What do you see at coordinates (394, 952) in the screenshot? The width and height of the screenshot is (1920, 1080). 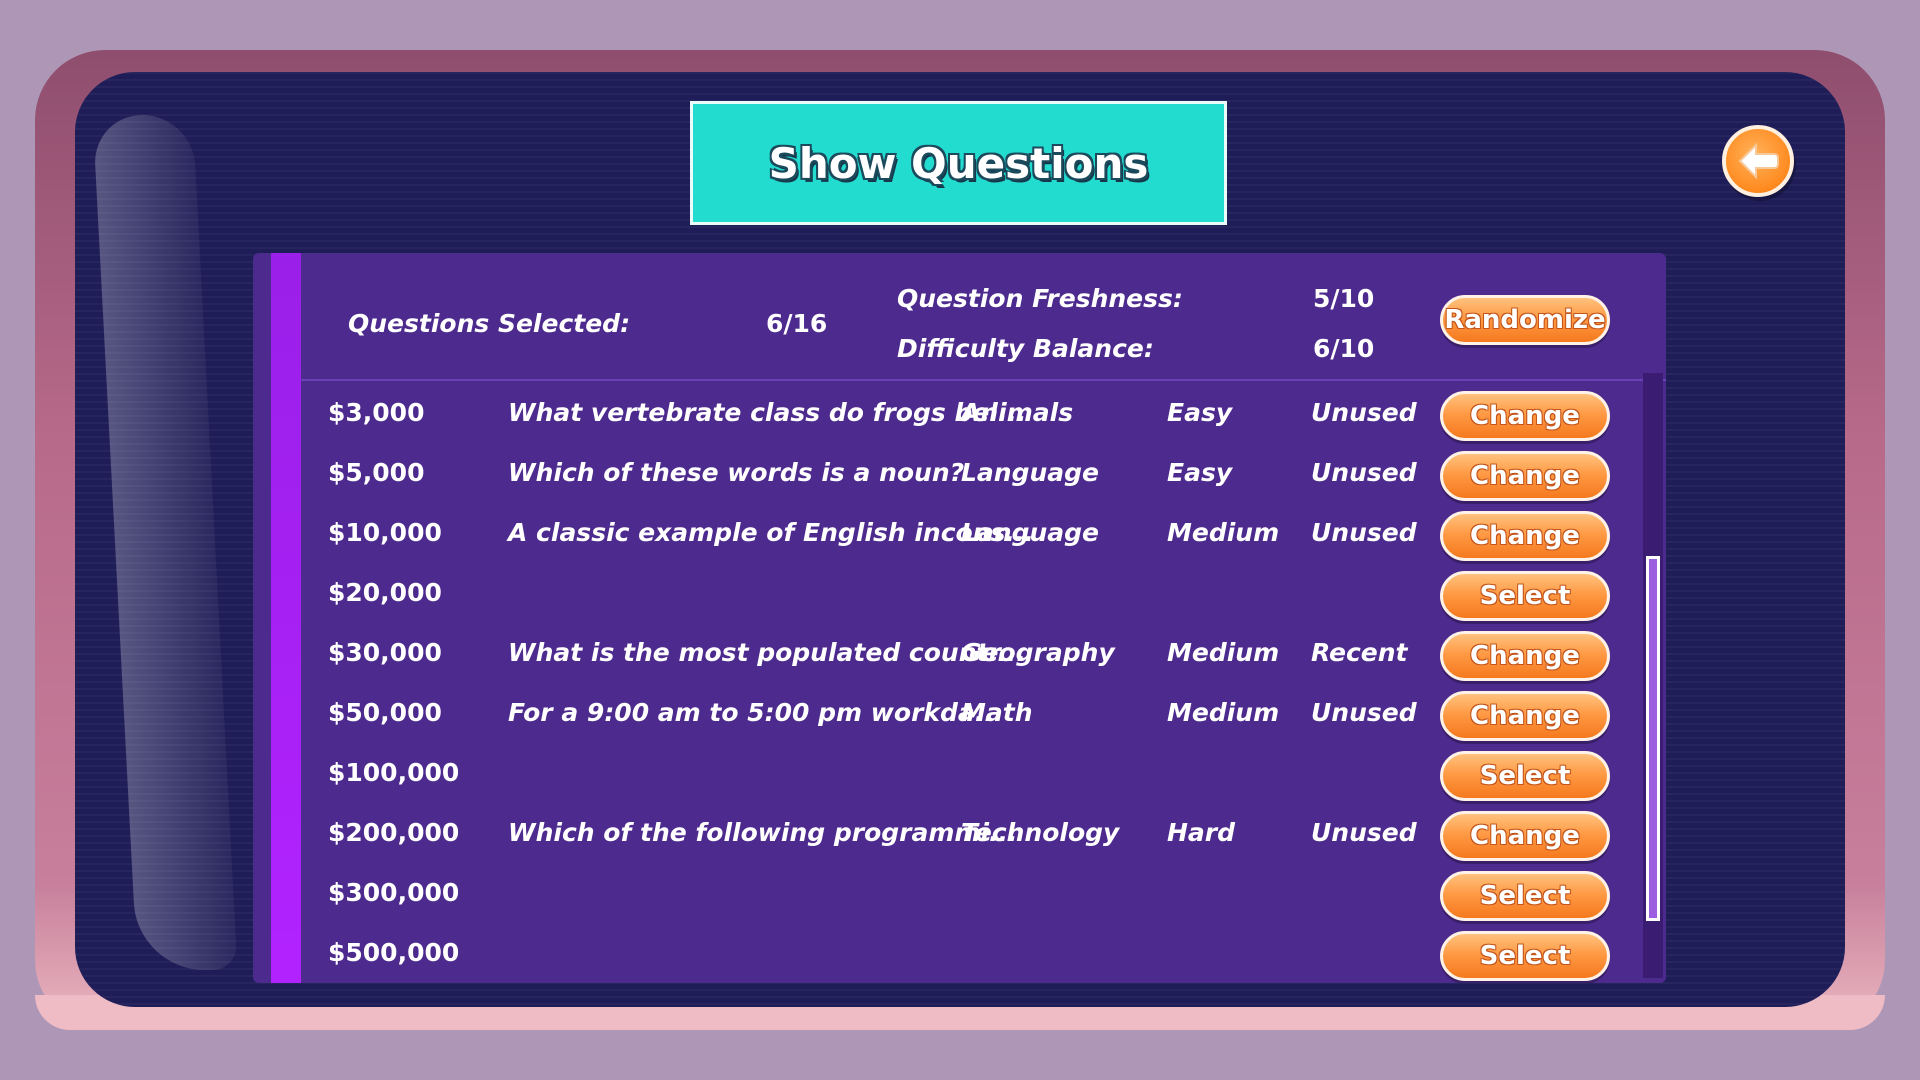 I see `prize-amount: $500,000` at bounding box center [394, 952].